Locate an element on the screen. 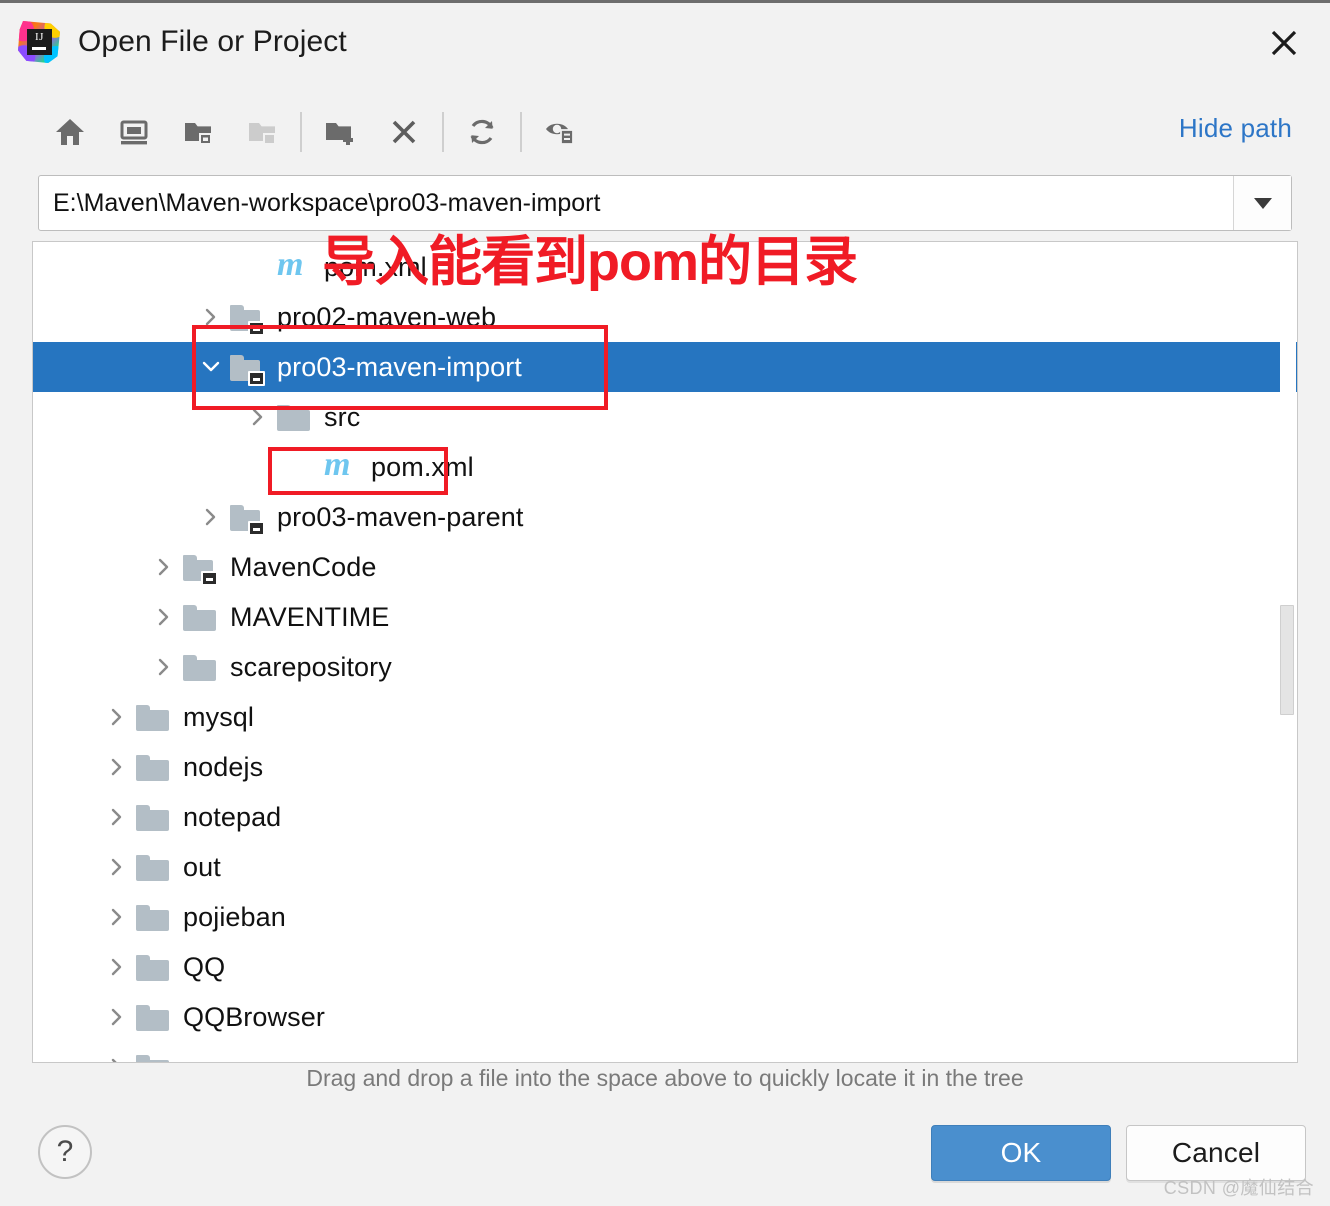  tree-row: QQBrowser is located at coordinates (665, 1017).